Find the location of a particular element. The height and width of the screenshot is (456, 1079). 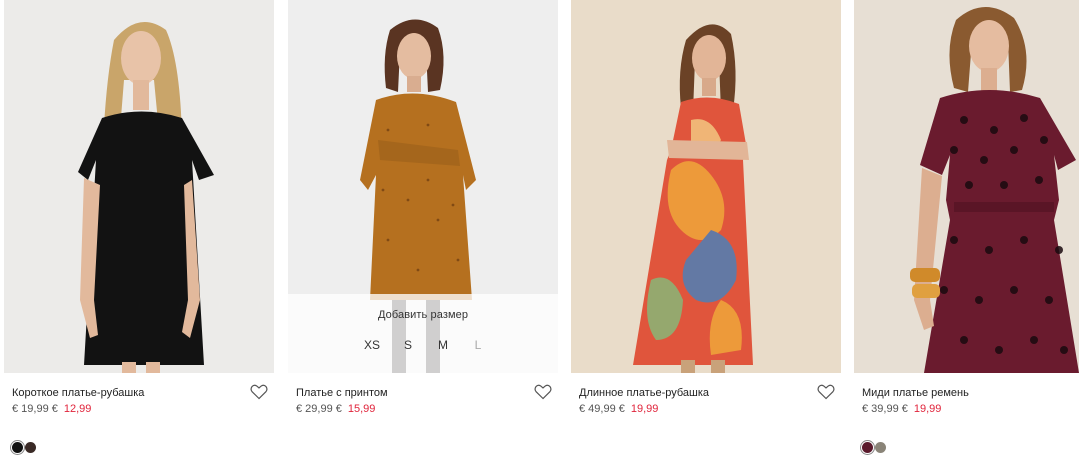

product-name: Миди платье ремень is located at coordinates (915, 393).